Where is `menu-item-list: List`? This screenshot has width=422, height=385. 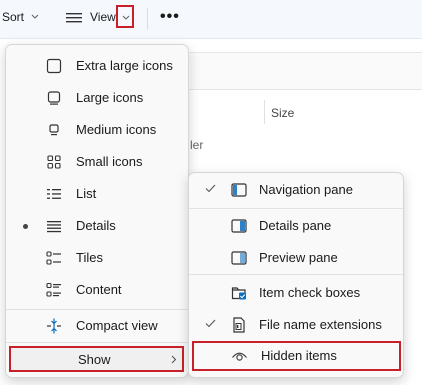 menu-item-list: List is located at coordinates (97, 194).